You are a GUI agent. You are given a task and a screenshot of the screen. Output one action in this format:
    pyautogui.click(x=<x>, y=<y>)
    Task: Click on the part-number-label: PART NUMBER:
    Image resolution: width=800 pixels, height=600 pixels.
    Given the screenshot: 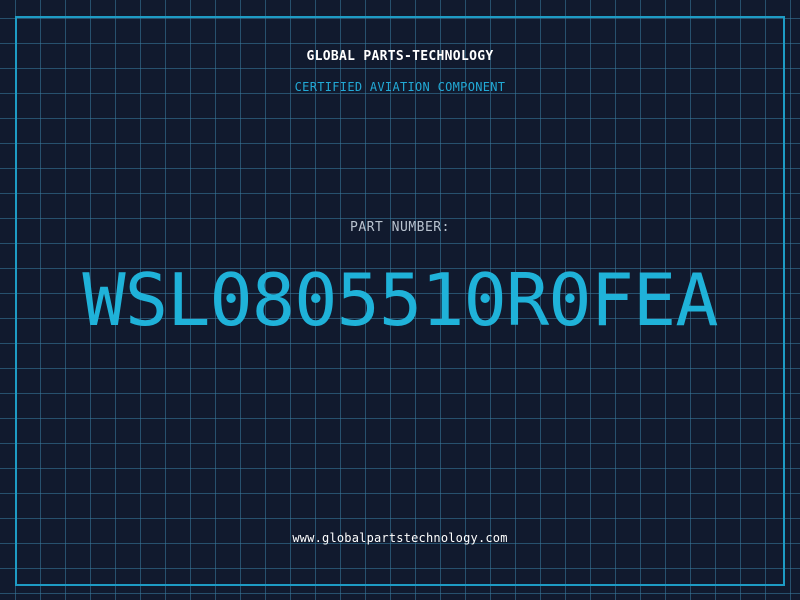 What is the action you would take?
    pyautogui.click(x=400, y=227)
    